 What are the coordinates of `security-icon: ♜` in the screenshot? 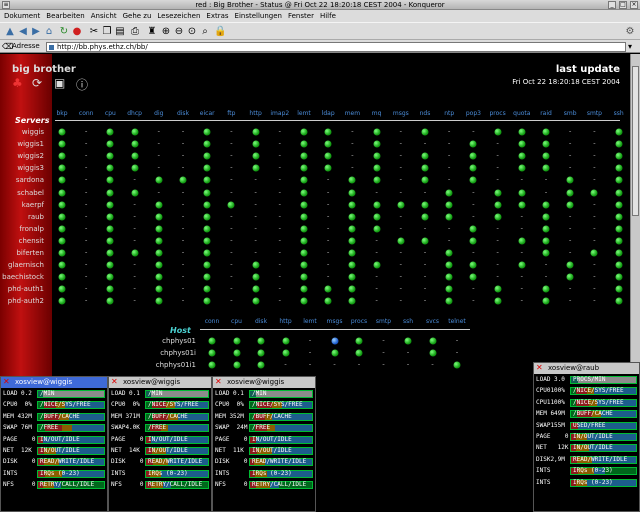 It's located at (152, 32).